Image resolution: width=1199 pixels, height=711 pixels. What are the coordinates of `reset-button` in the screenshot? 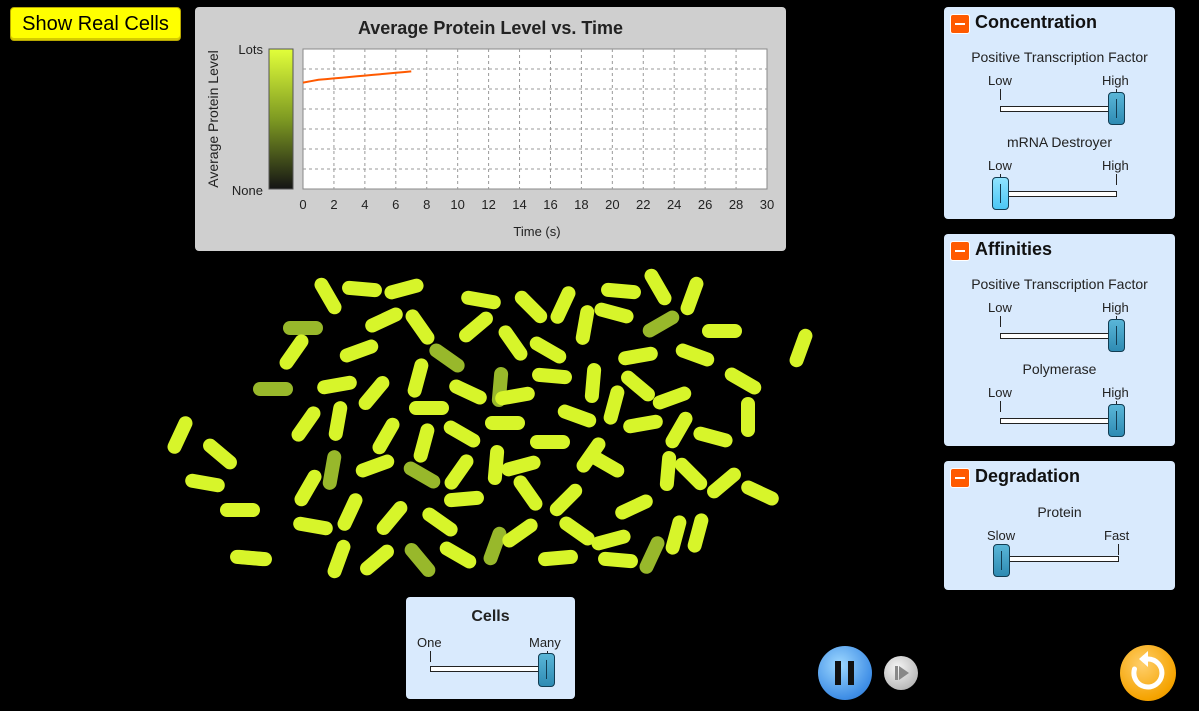 It's located at (1148, 673).